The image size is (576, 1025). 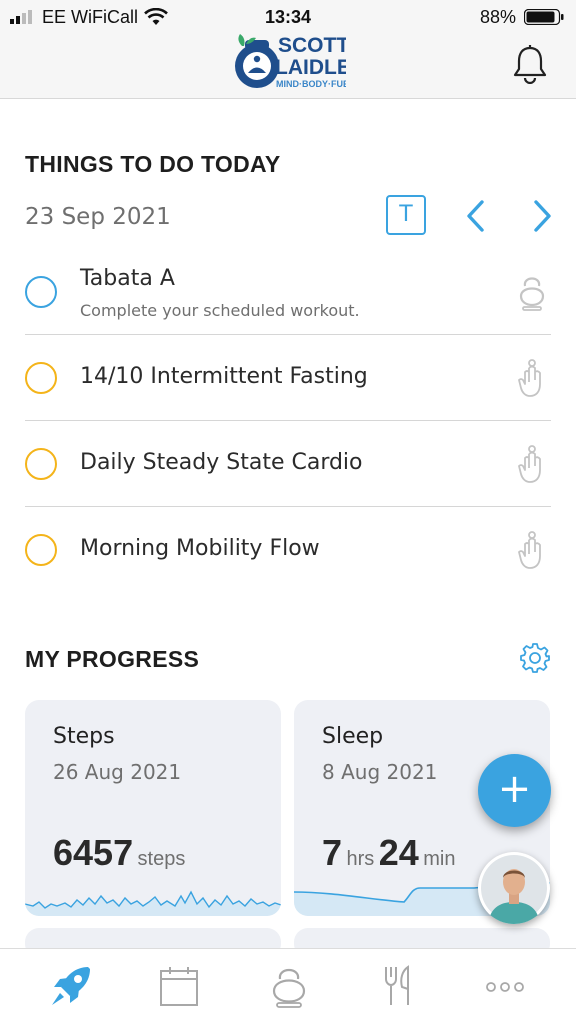 I want to click on todo-section-title: THINGS TO DO TODAY, so click(x=153, y=164).